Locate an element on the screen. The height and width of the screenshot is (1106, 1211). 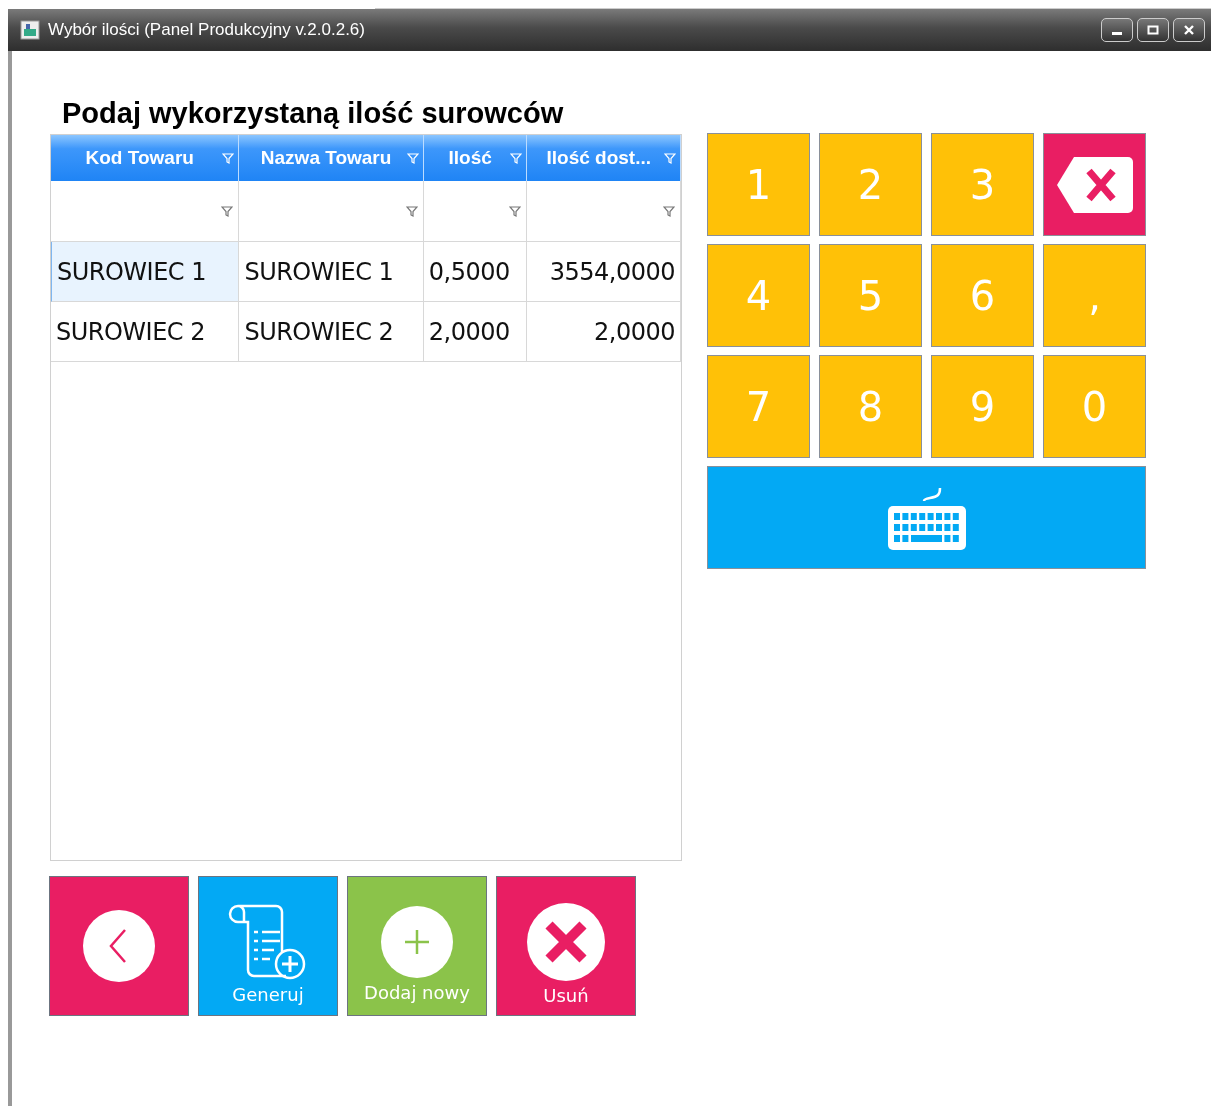
backspace-icon is located at coordinates (1094, 184).